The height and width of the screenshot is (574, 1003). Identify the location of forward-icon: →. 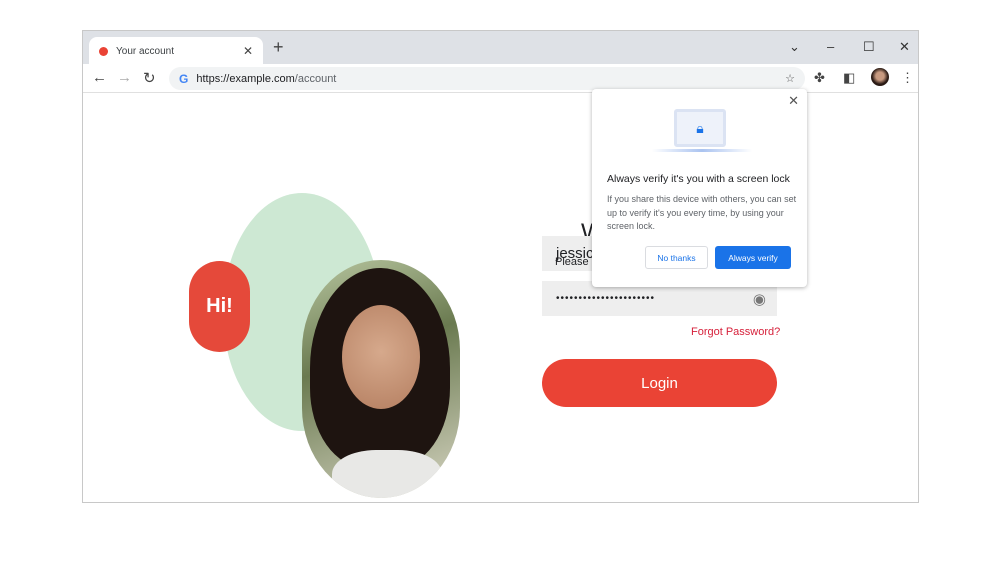
(124, 77).